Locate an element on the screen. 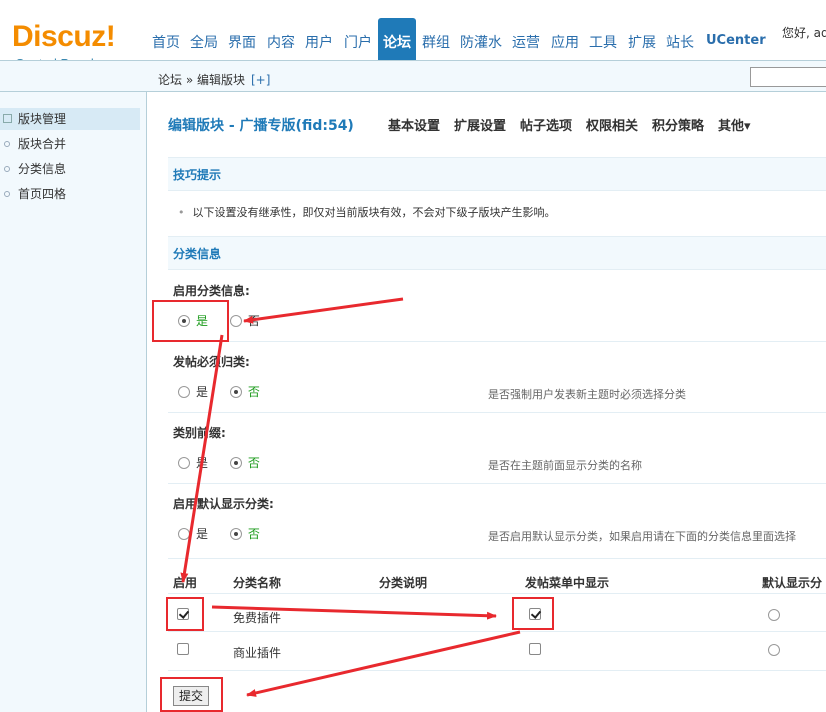 The width and height of the screenshot is (826, 712). nav-users: 用户 is located at coordinates (319, 42).